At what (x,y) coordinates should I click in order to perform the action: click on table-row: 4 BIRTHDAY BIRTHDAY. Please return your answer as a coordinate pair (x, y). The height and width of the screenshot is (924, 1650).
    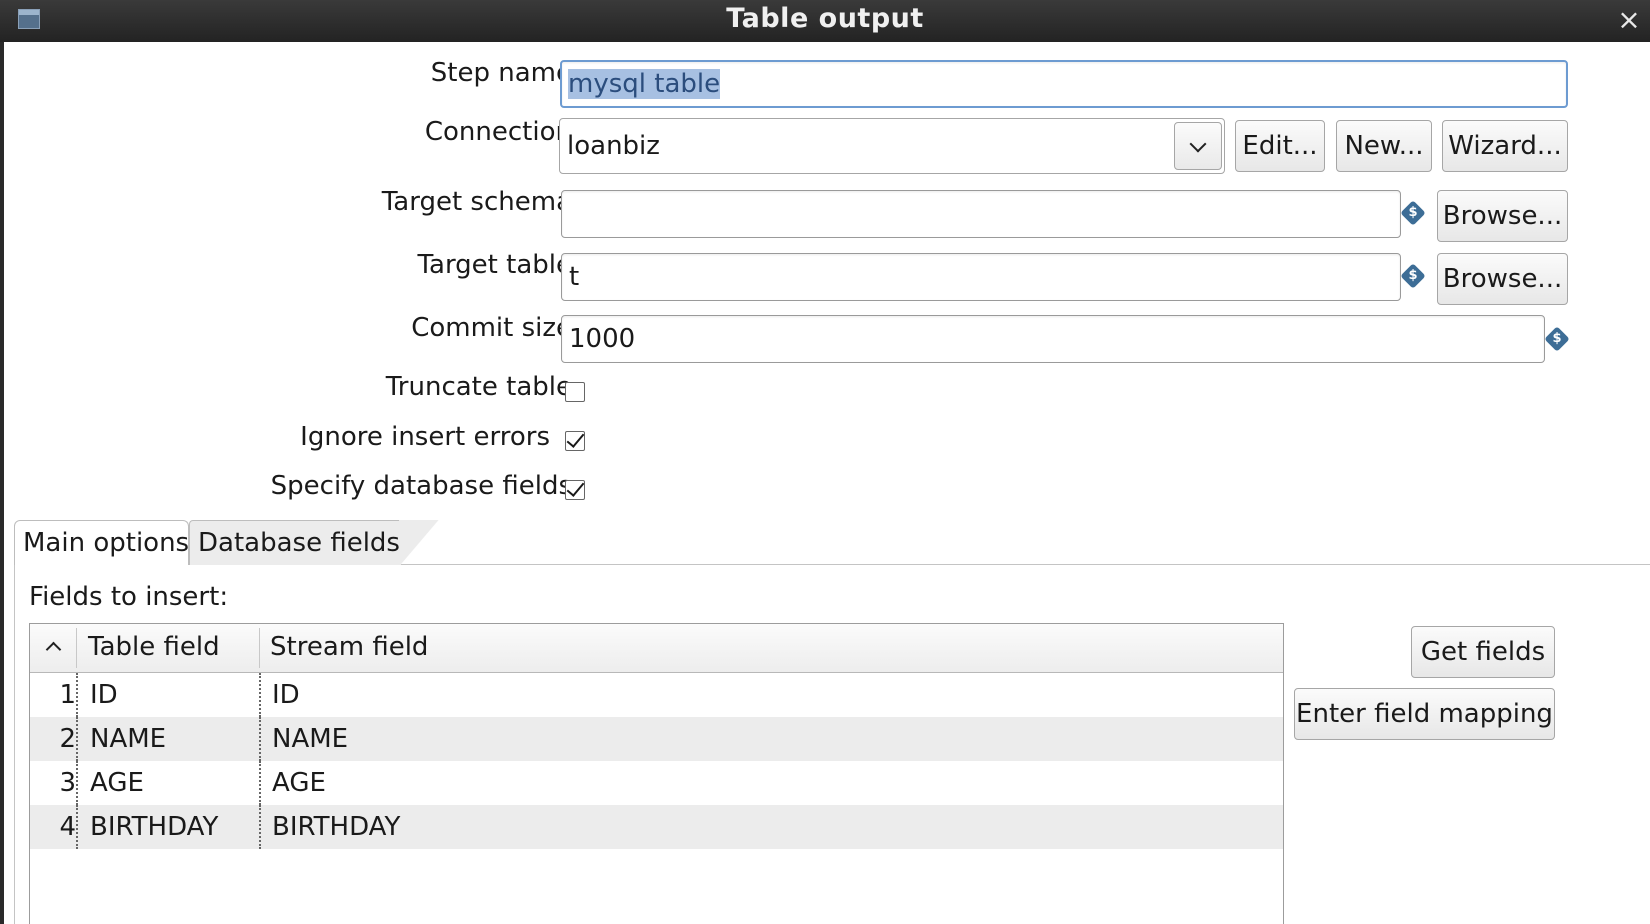
    Looking at the image, I should click on (656, 827).